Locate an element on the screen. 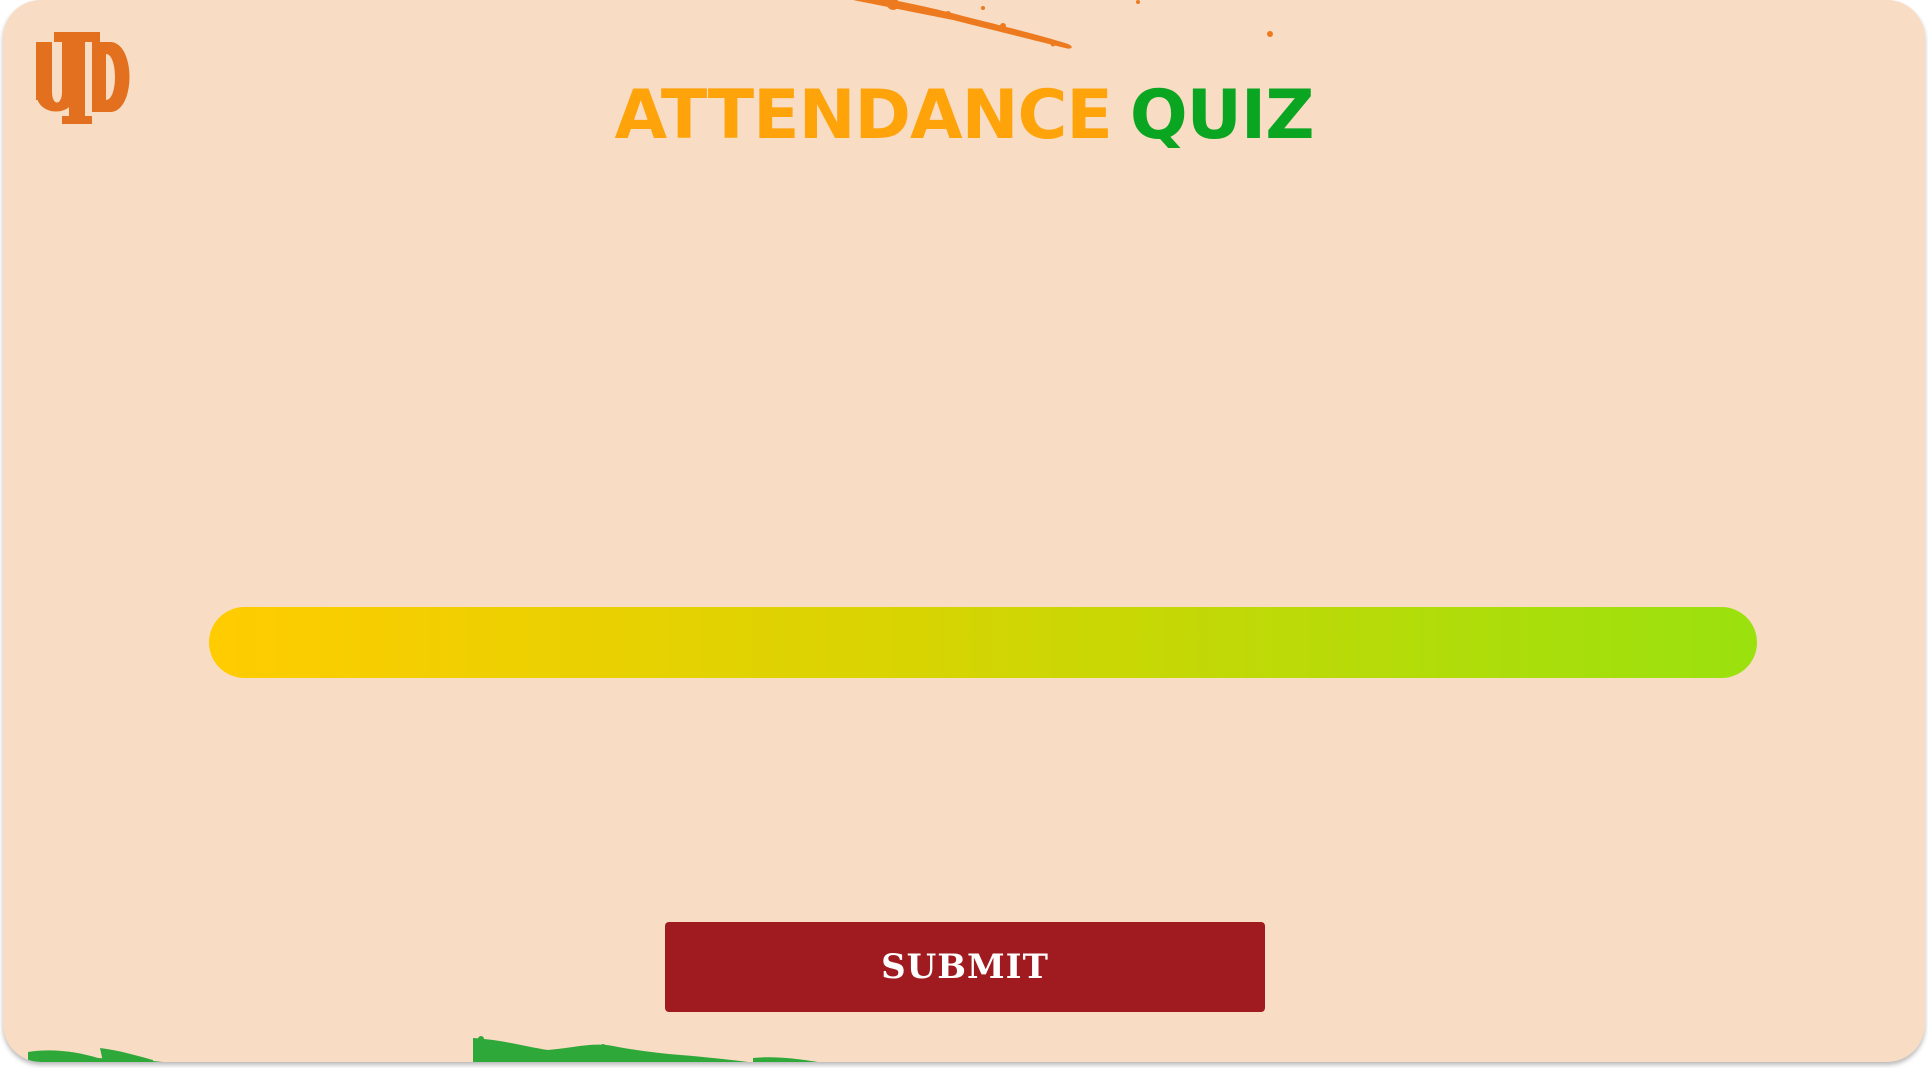  green-splatter-decoration is located at coordinates (423, 1049).